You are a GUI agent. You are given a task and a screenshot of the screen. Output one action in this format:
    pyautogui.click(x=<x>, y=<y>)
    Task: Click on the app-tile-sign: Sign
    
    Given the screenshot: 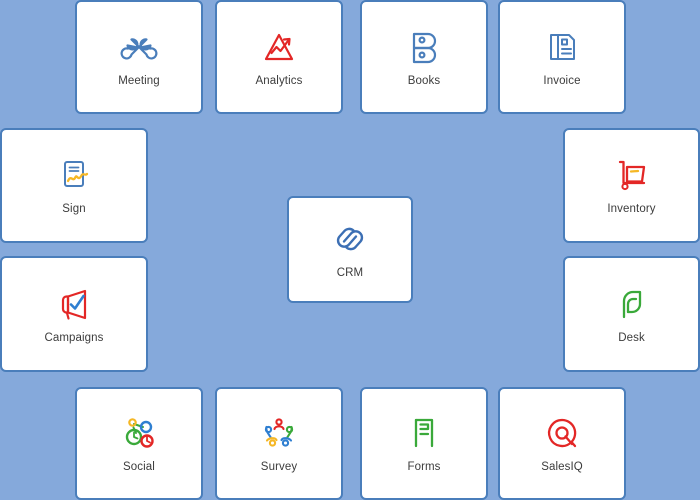 What is the action you would take?
    pyautogui.click(x=74, y=185)
    